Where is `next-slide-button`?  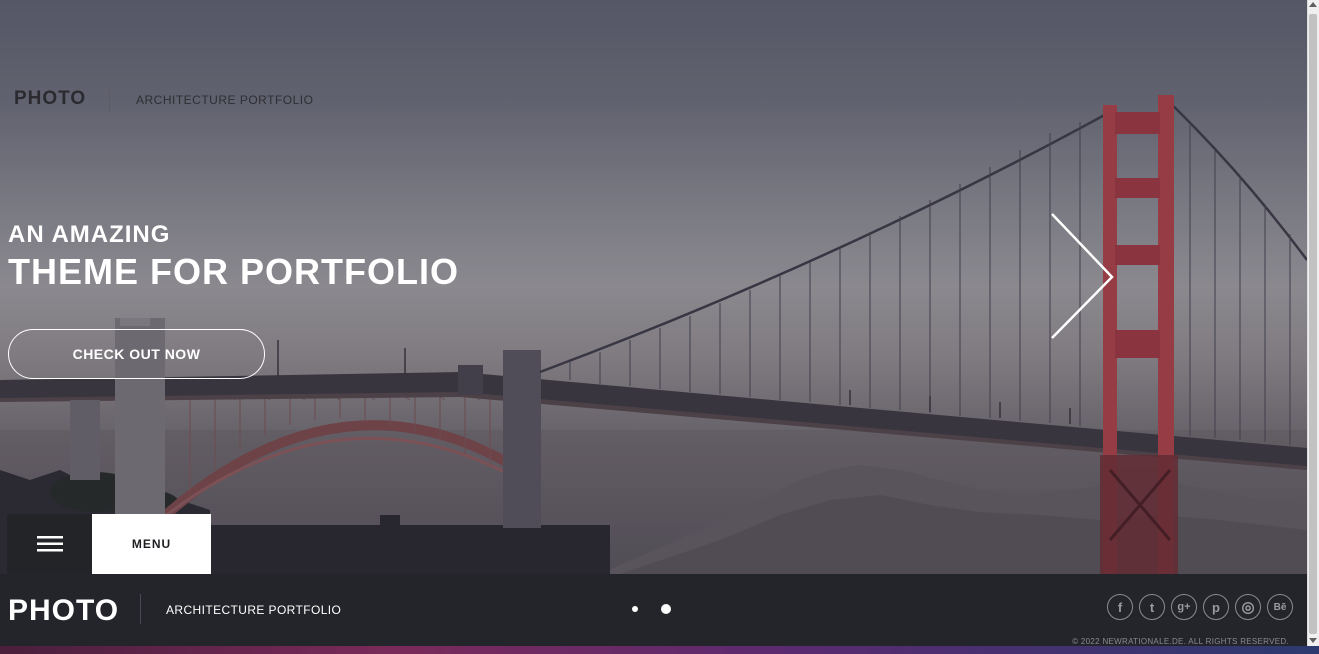
next-slide-button is located at coordinates (1083, 276).